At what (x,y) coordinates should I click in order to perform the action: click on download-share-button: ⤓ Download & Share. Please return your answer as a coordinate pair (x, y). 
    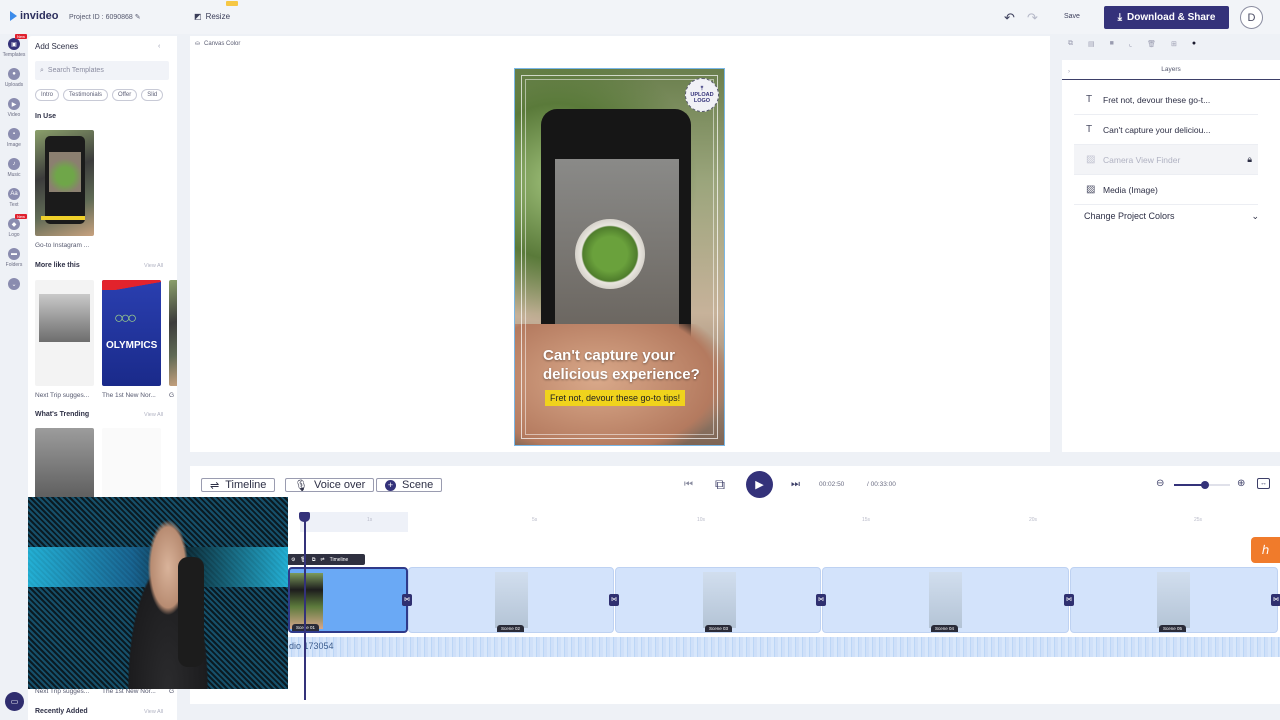
    Looking at the image, I should click on (1166, 17).